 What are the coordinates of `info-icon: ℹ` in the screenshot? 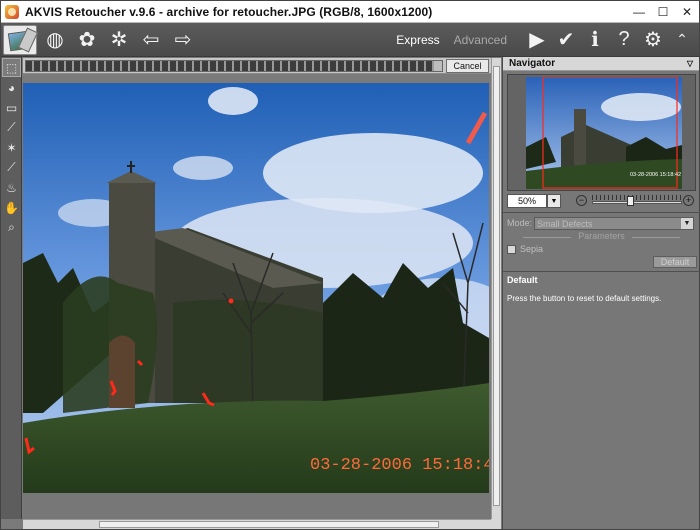 It's located at (595, 40).